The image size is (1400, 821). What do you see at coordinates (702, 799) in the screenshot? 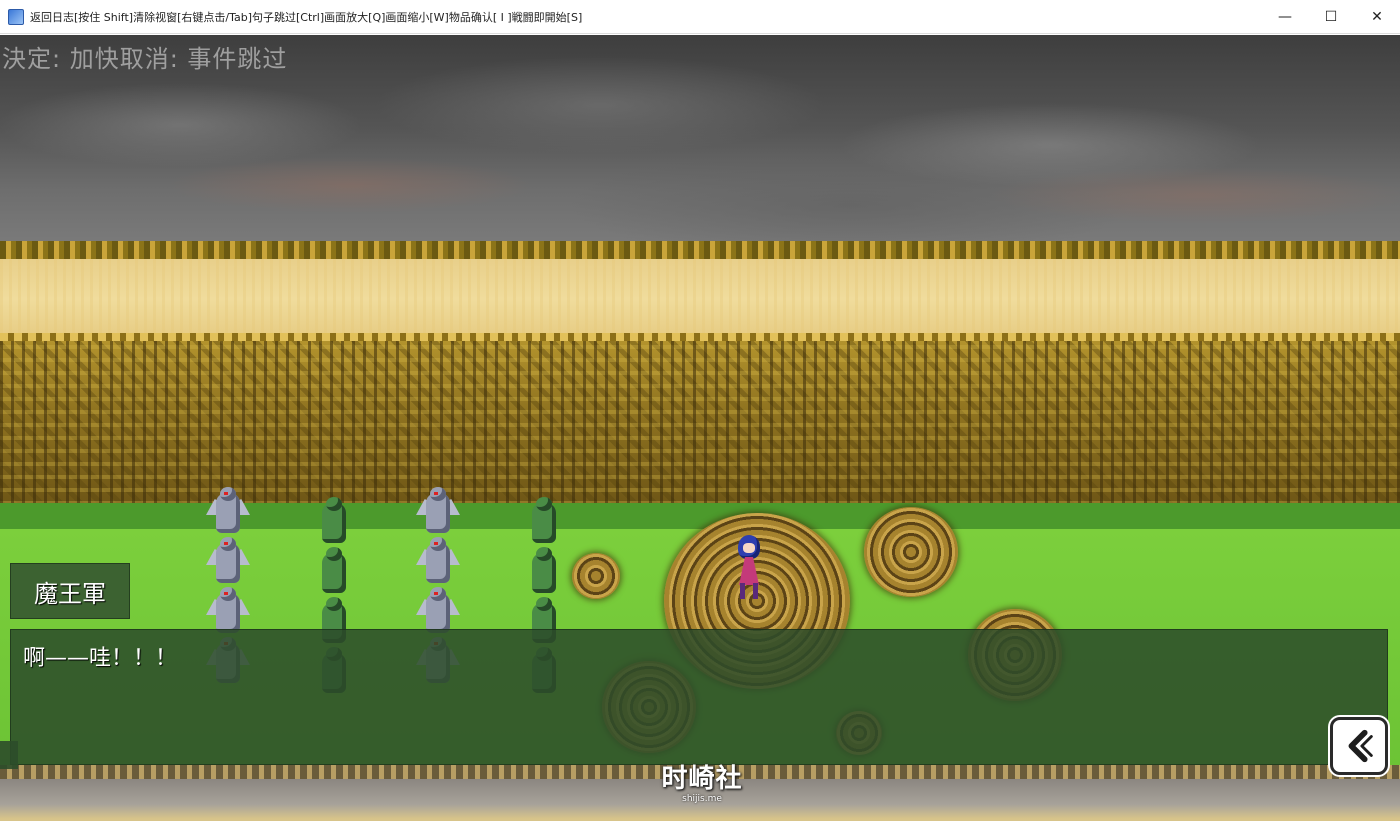
I see `watermark-url: shijis.me` at bounding box center [702, 799].